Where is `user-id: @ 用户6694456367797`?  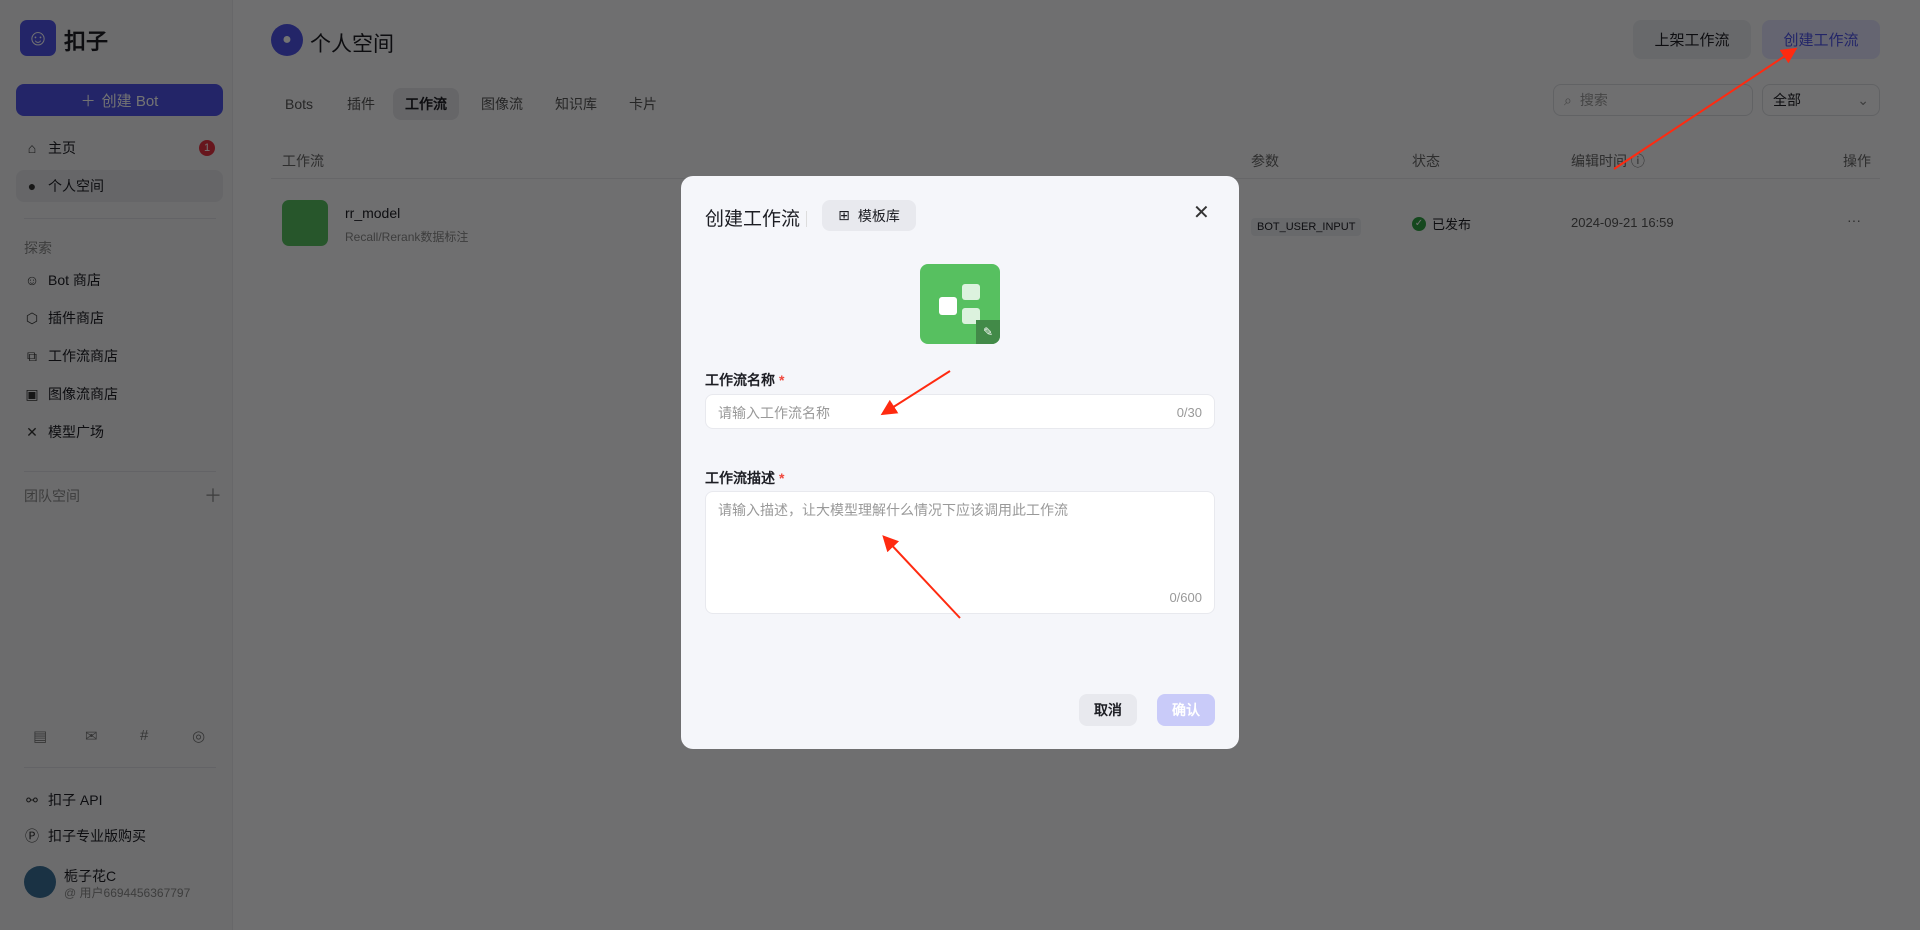 user-id: @ 用户6694456367797 is located at coordinates (127, 893).